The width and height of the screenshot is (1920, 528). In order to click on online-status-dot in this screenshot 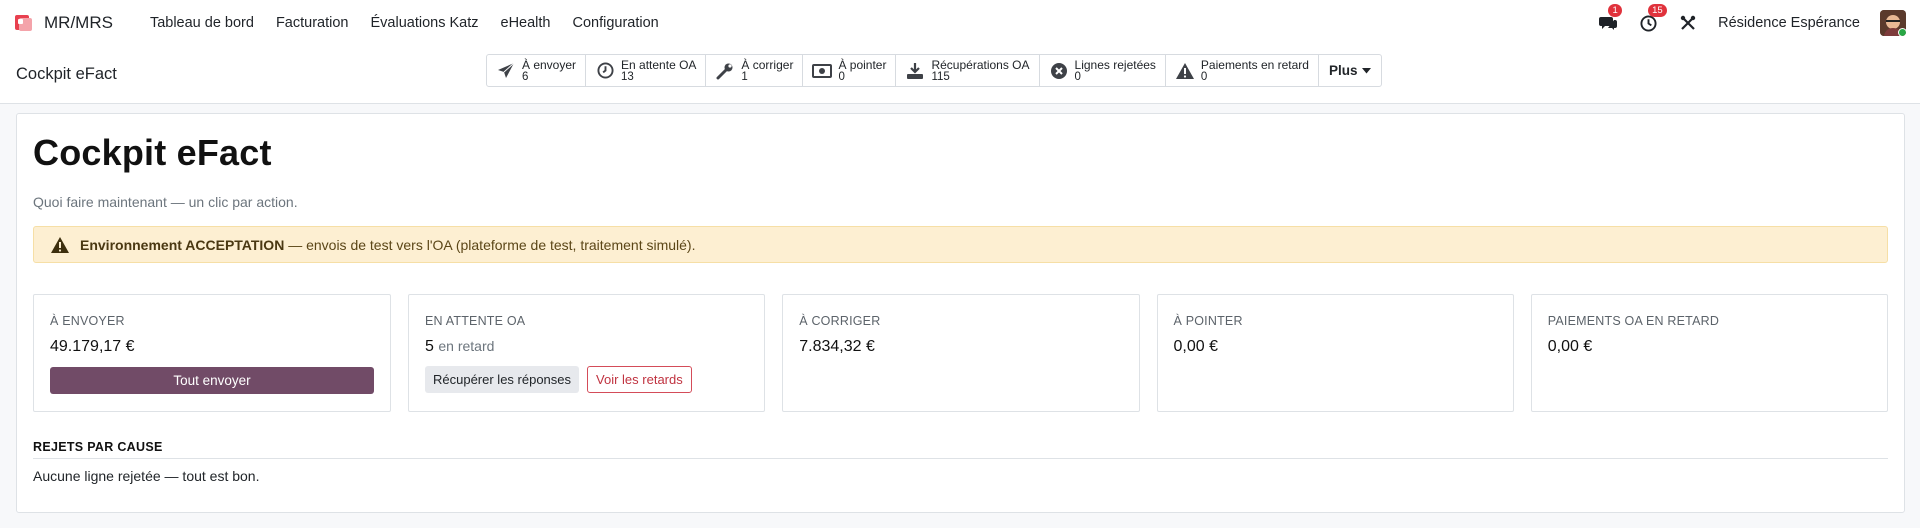, I will do `click(1902, 32)`.